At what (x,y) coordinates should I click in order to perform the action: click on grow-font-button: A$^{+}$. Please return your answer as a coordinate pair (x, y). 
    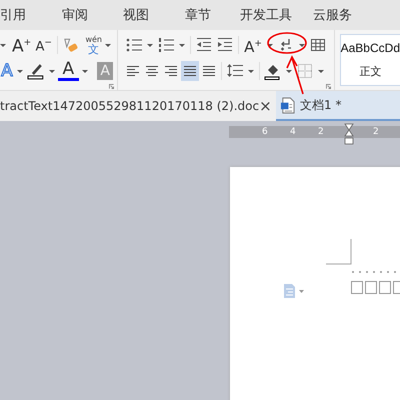
    Looking at the image, I should click on (21, 45).